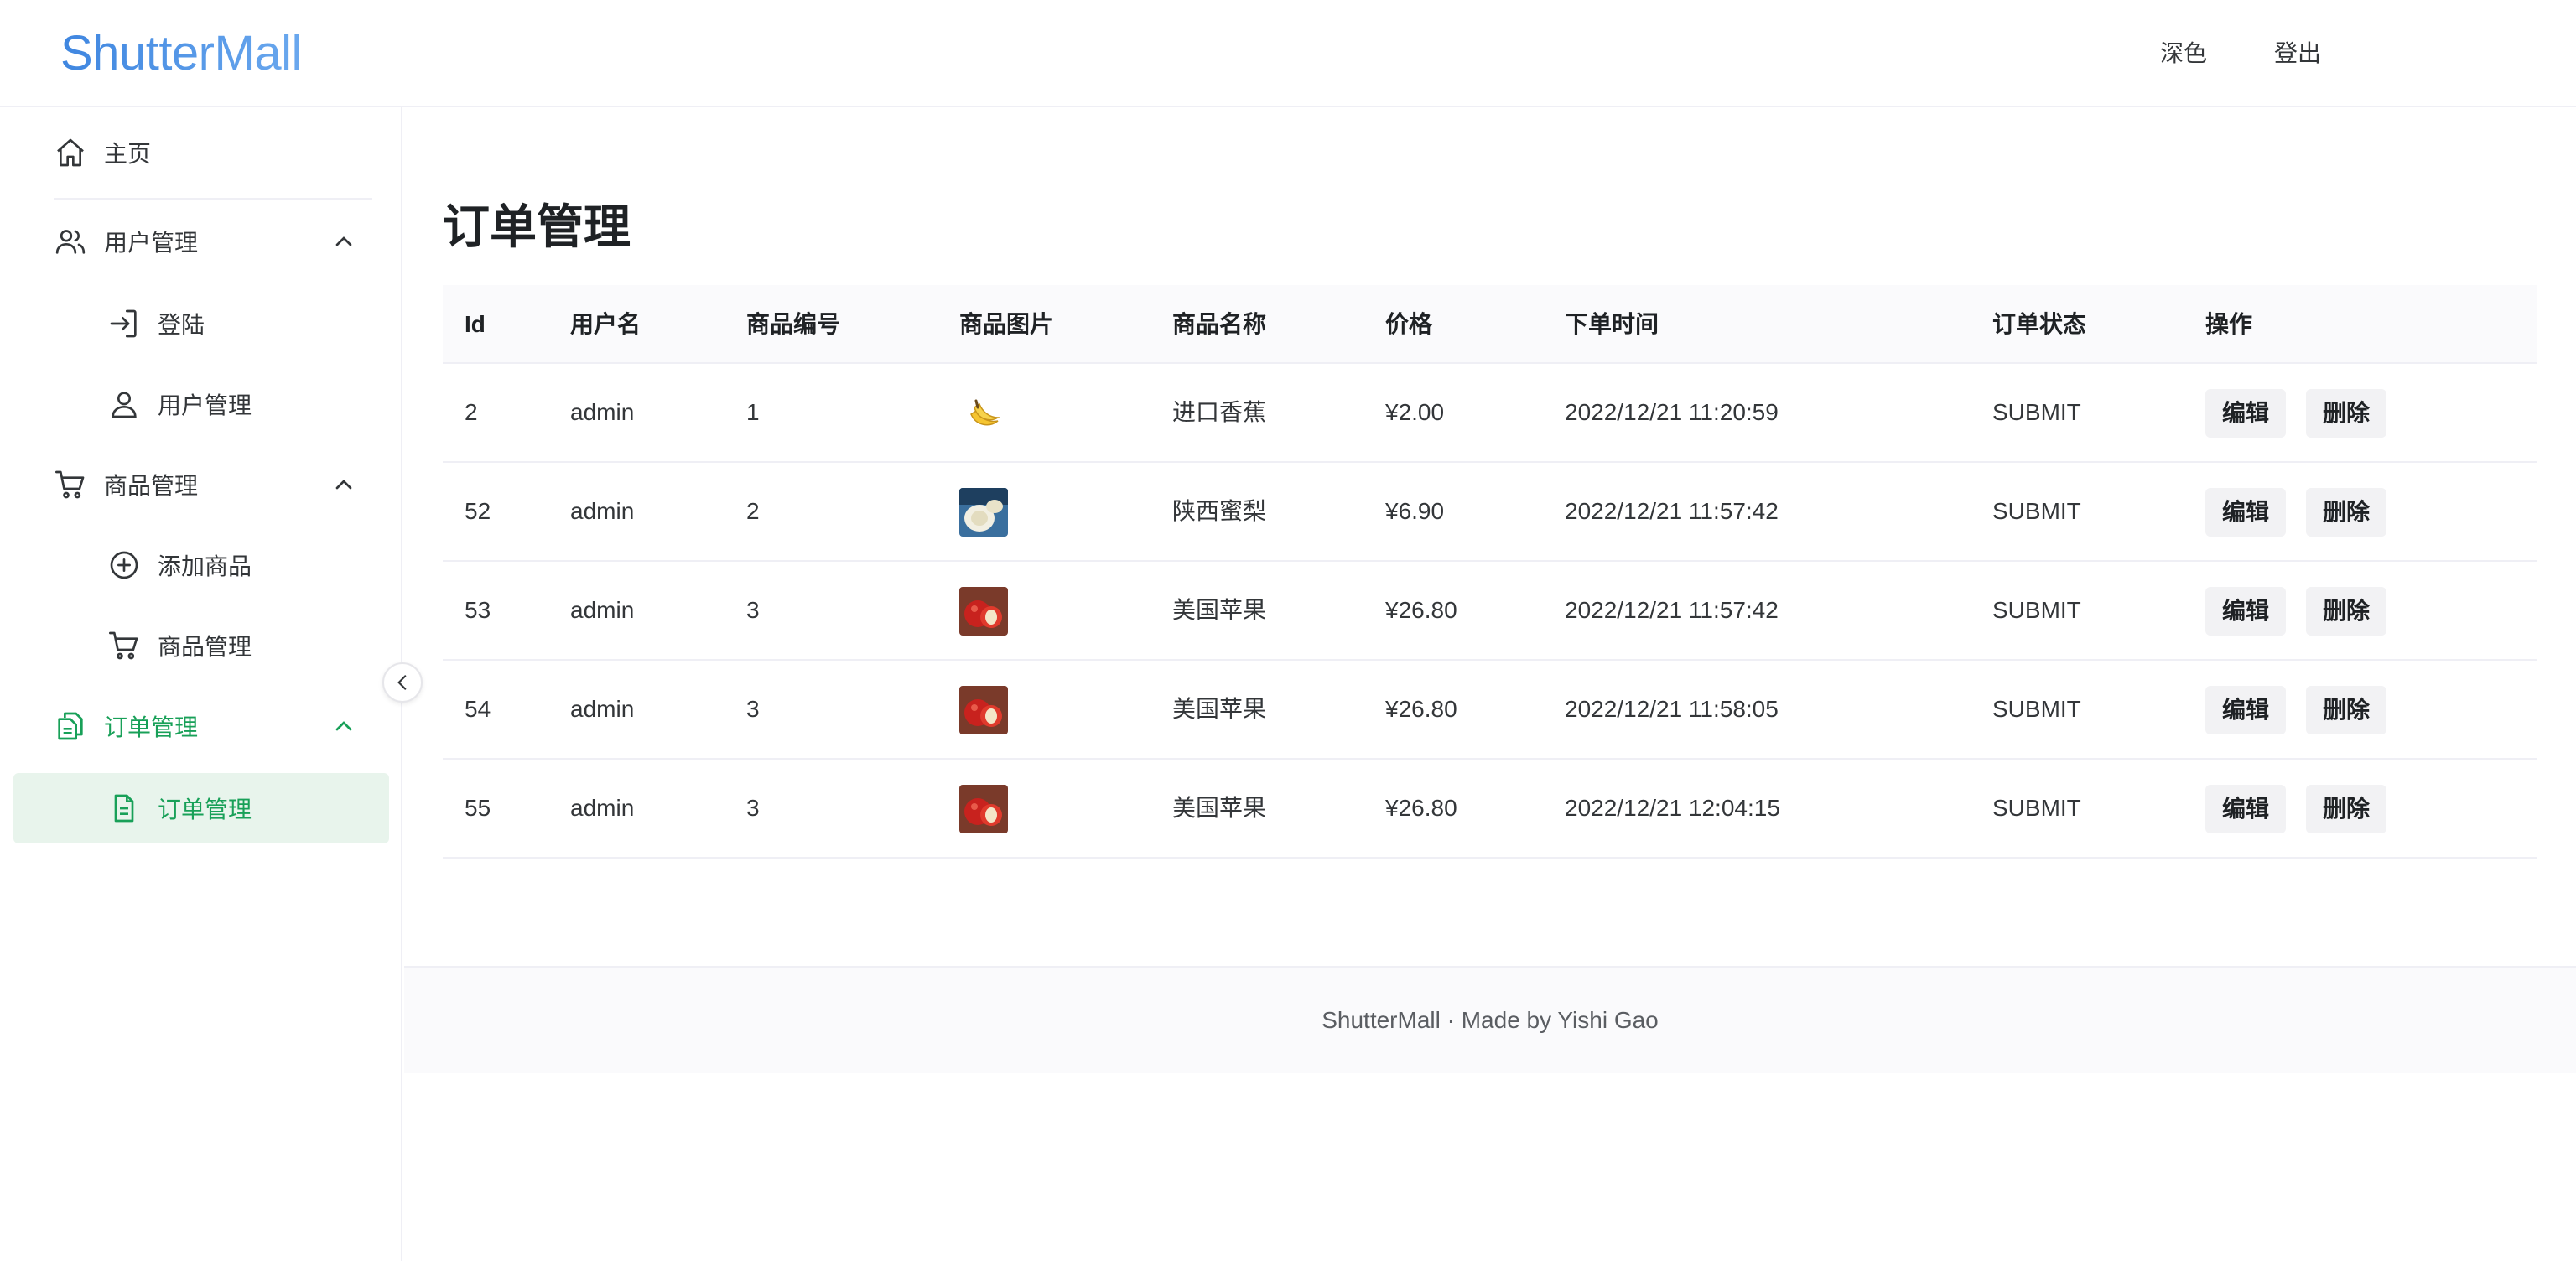  What do you see at coordinates (181, 53) in the screenshot?
I see `app-logo: ShutterMall` at bounding box center [181, 53].